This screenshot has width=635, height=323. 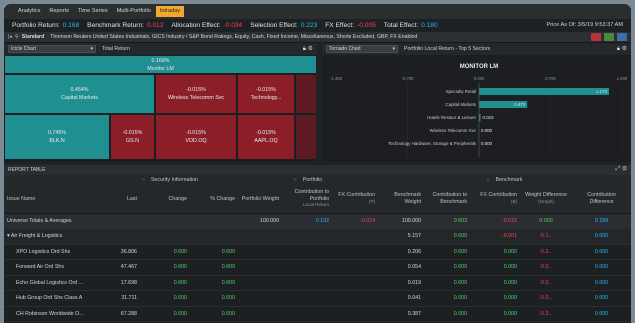 I want to click on col-group-security: « Security Information, so click(x=170, y=180).